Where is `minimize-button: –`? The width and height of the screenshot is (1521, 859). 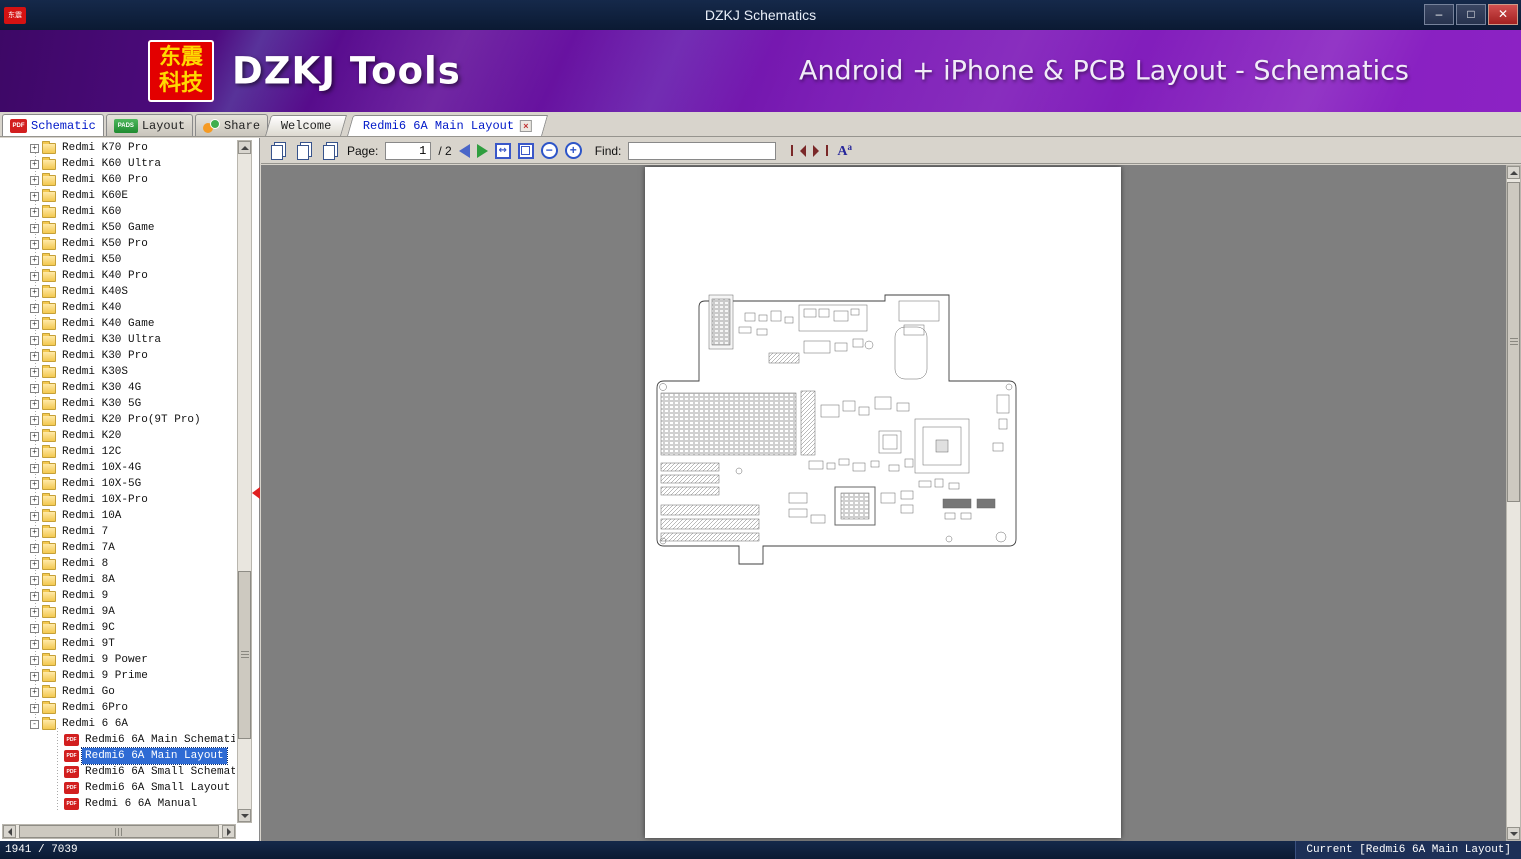 minimize-button: – is located at coordinates (1439, 14).